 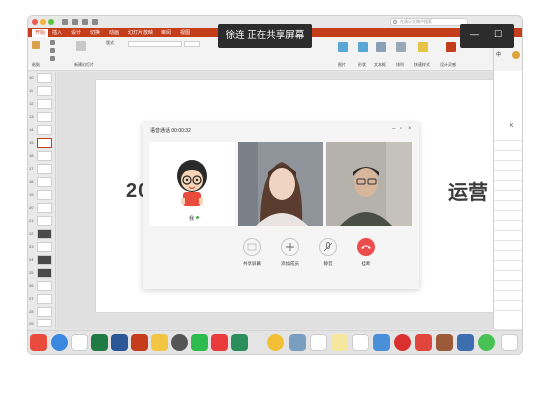 I want to click on tab-view: 视图, so click(x=185, y=32).